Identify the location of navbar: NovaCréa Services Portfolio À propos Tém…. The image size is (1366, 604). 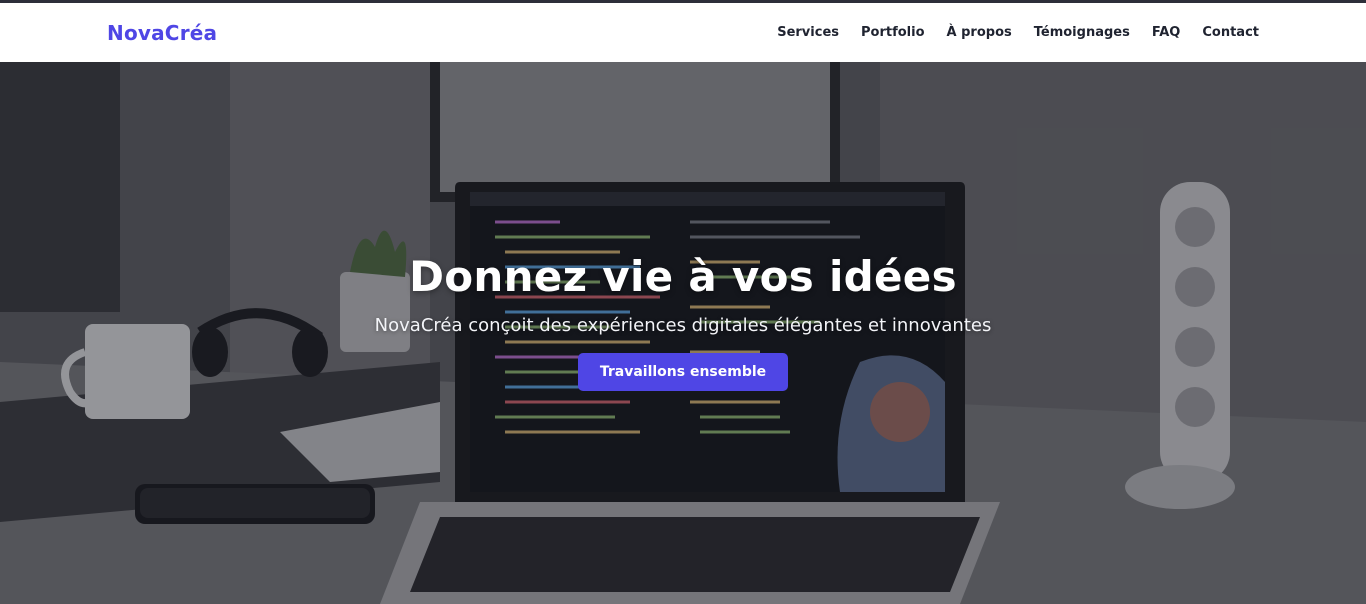
(683, 32).